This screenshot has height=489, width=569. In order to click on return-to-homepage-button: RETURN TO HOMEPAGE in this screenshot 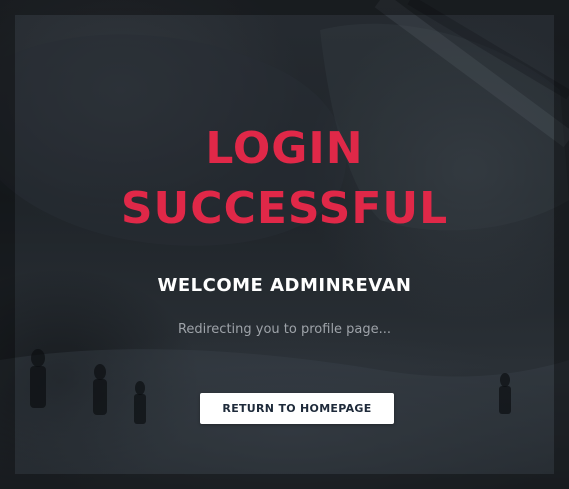, I will do `click(297, 408)`.